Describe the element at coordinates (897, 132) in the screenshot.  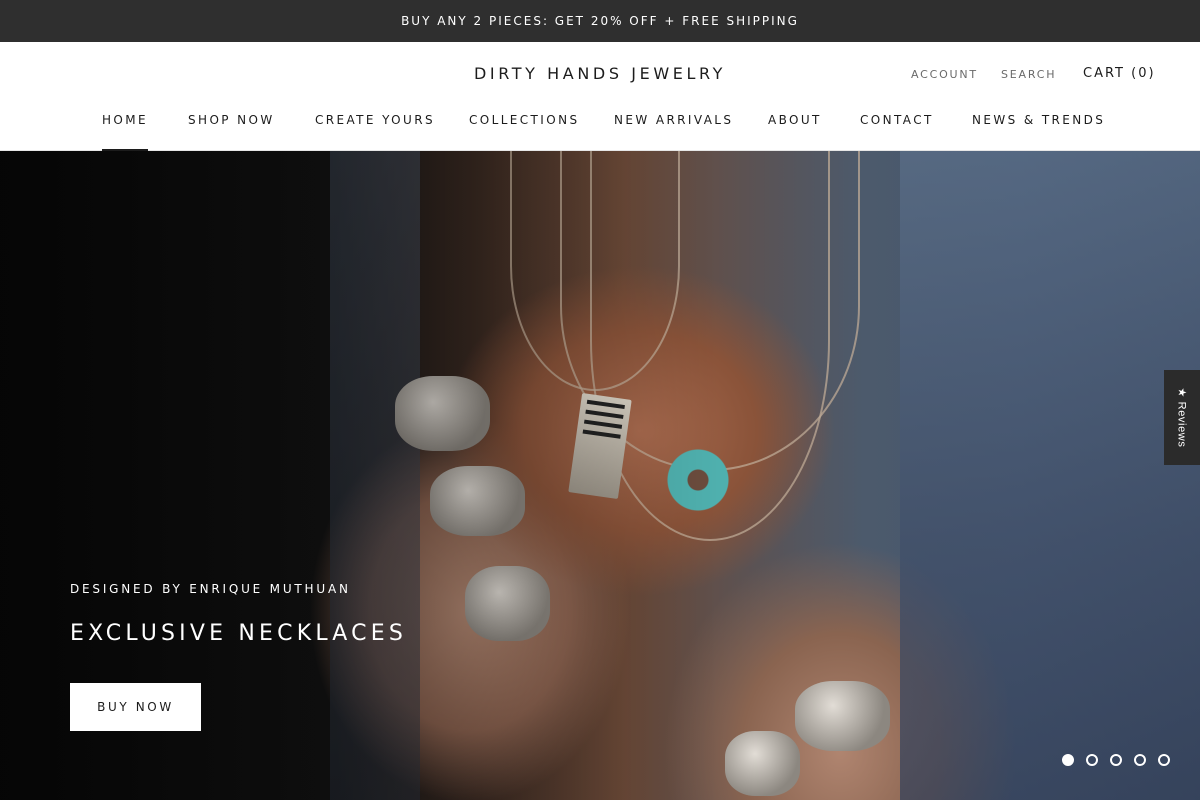
I see `nav-item-contact: CONTACT` at that location.